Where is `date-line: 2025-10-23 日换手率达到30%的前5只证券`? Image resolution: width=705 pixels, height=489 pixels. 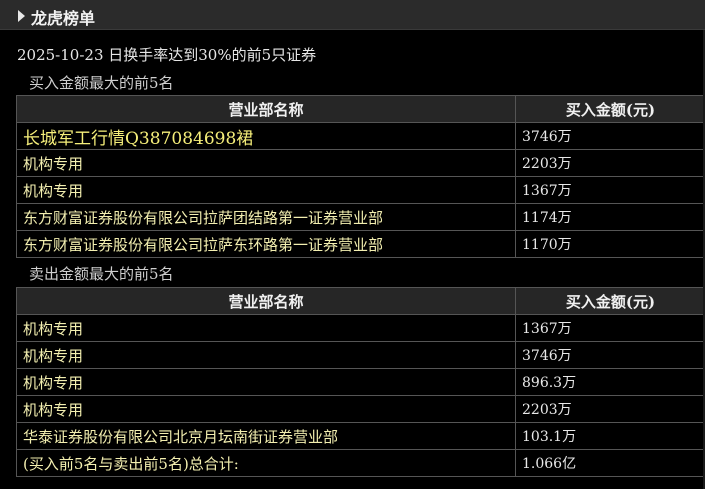 date-line: 2025-10-23 日换手率达到30%的前5只证券 is located at coordinates (167, 55).